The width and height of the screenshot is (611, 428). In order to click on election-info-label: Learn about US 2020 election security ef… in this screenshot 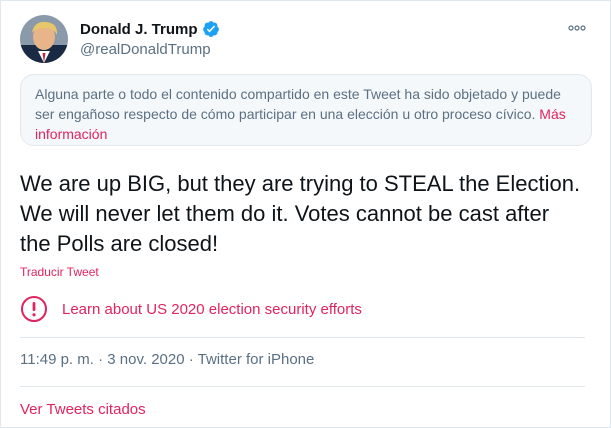, I will do `click(212, 309)`.